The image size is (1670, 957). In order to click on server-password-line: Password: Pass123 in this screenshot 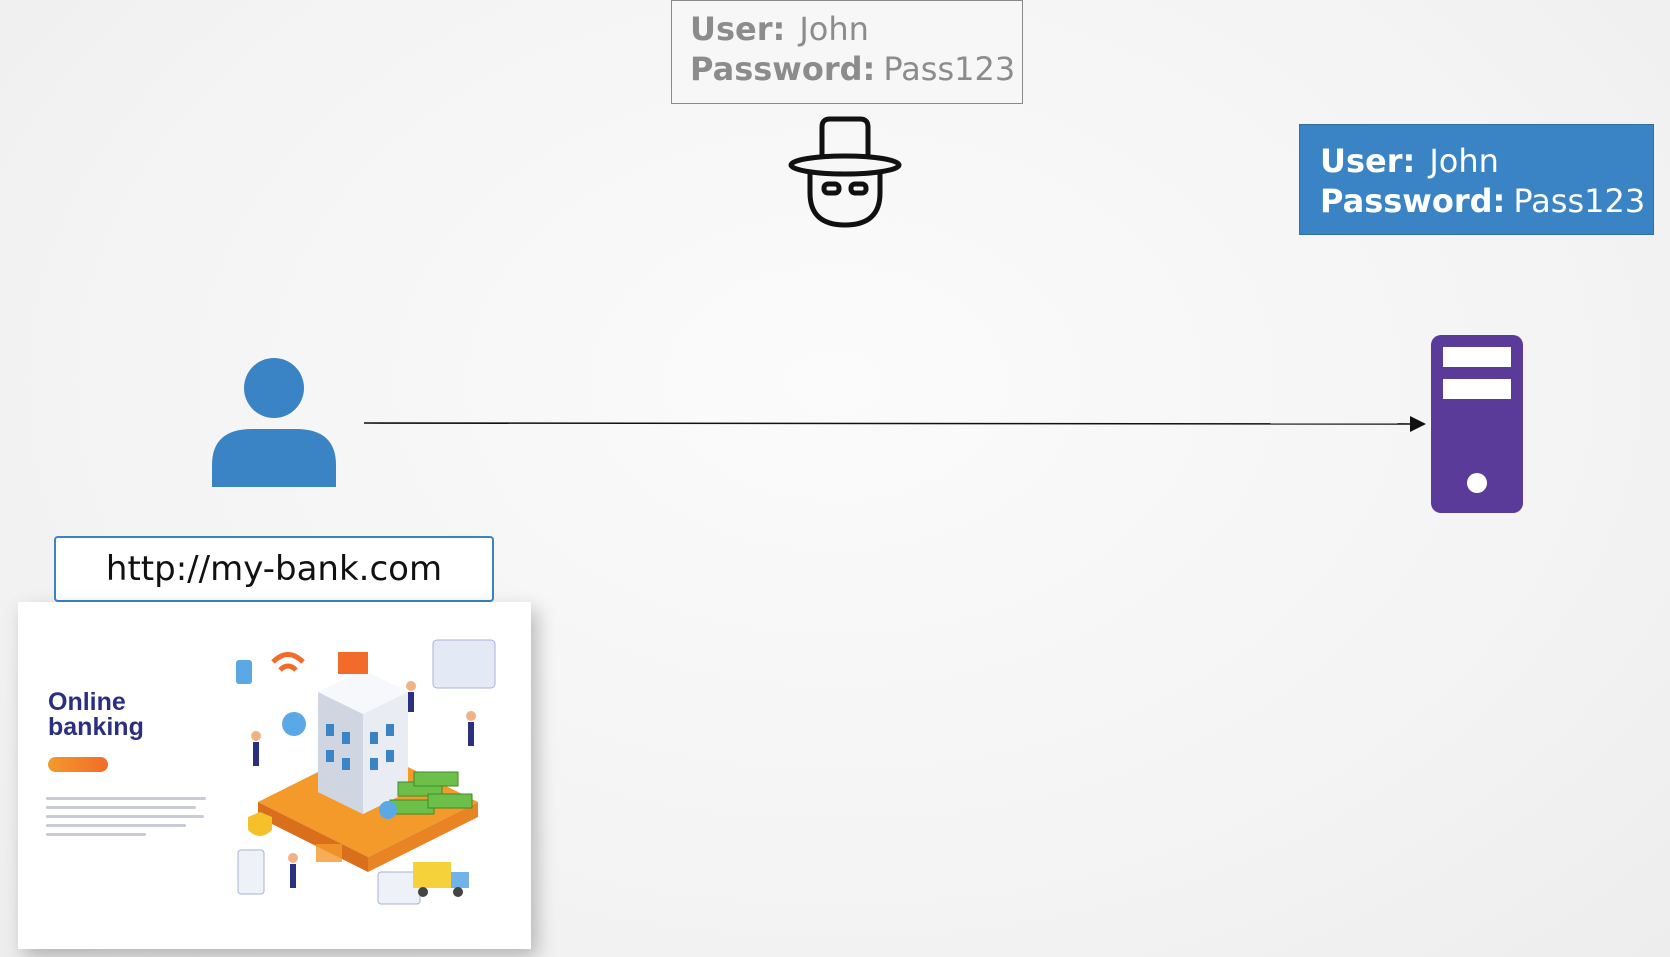, I will do `click(1486, 201)`.